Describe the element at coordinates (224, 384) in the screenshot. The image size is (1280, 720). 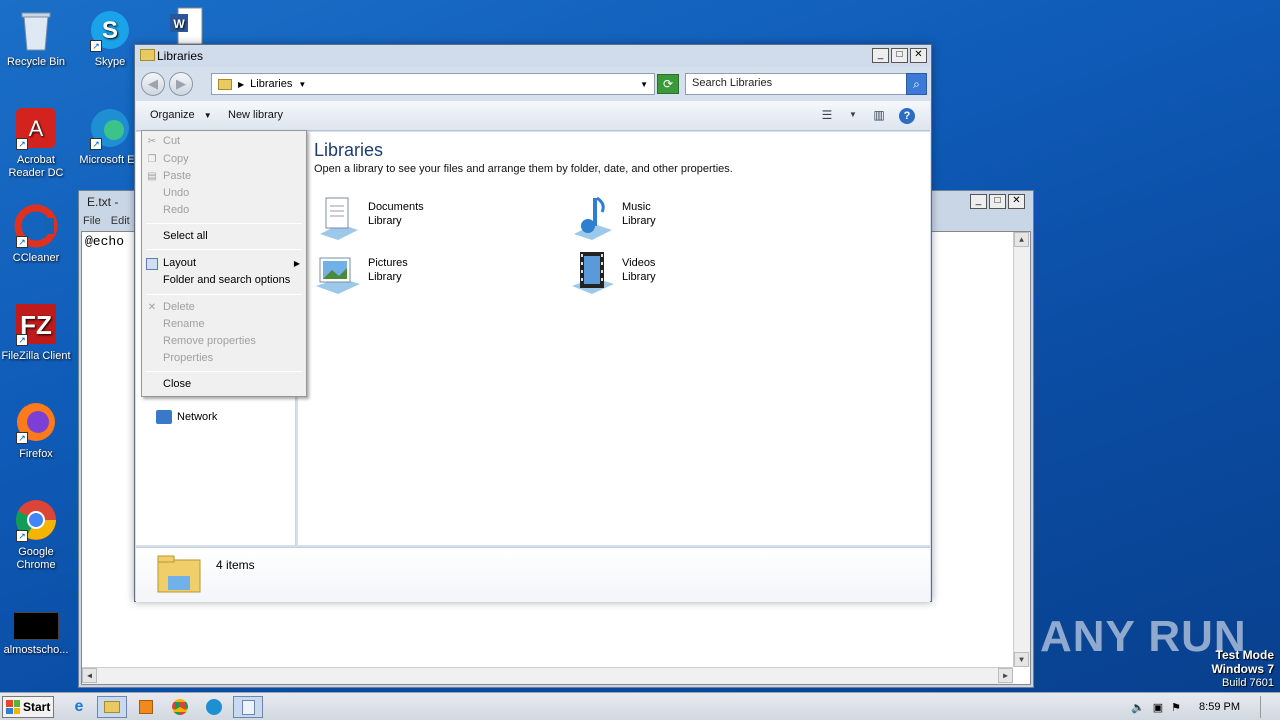
I see `menu-item-close: Close` at that location.